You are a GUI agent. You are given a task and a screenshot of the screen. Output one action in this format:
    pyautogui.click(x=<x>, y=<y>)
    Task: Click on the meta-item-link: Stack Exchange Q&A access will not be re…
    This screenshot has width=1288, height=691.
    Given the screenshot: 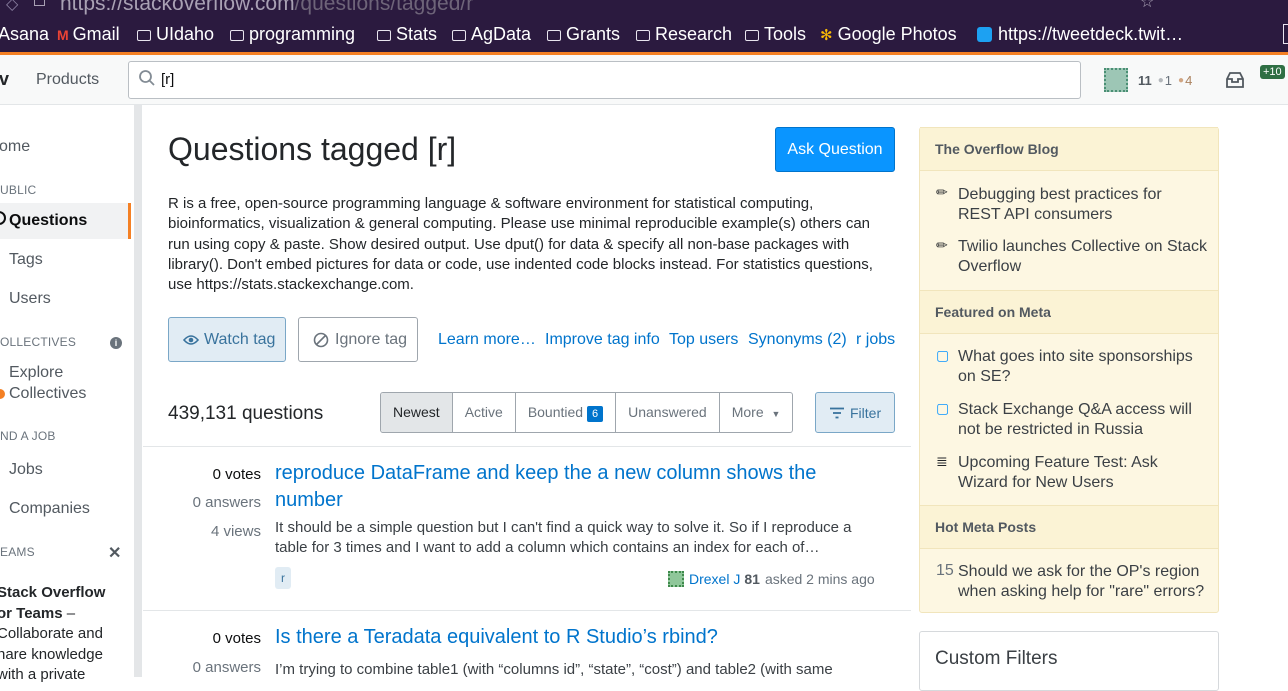 What is the action you would take?
    pyautogui.click(x=1083, y=420)
    